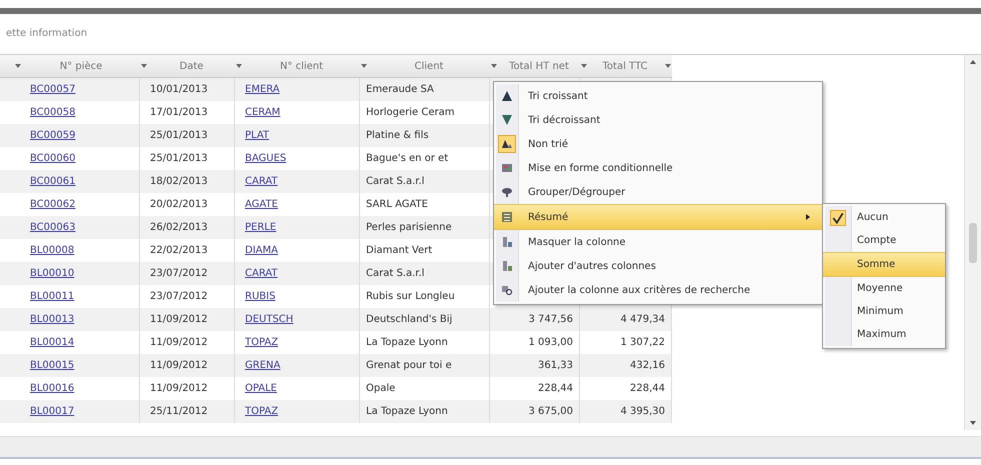 This screenshot has width=981, height=465. I want to click on client-number-link: PLAT, so click(257, 135).